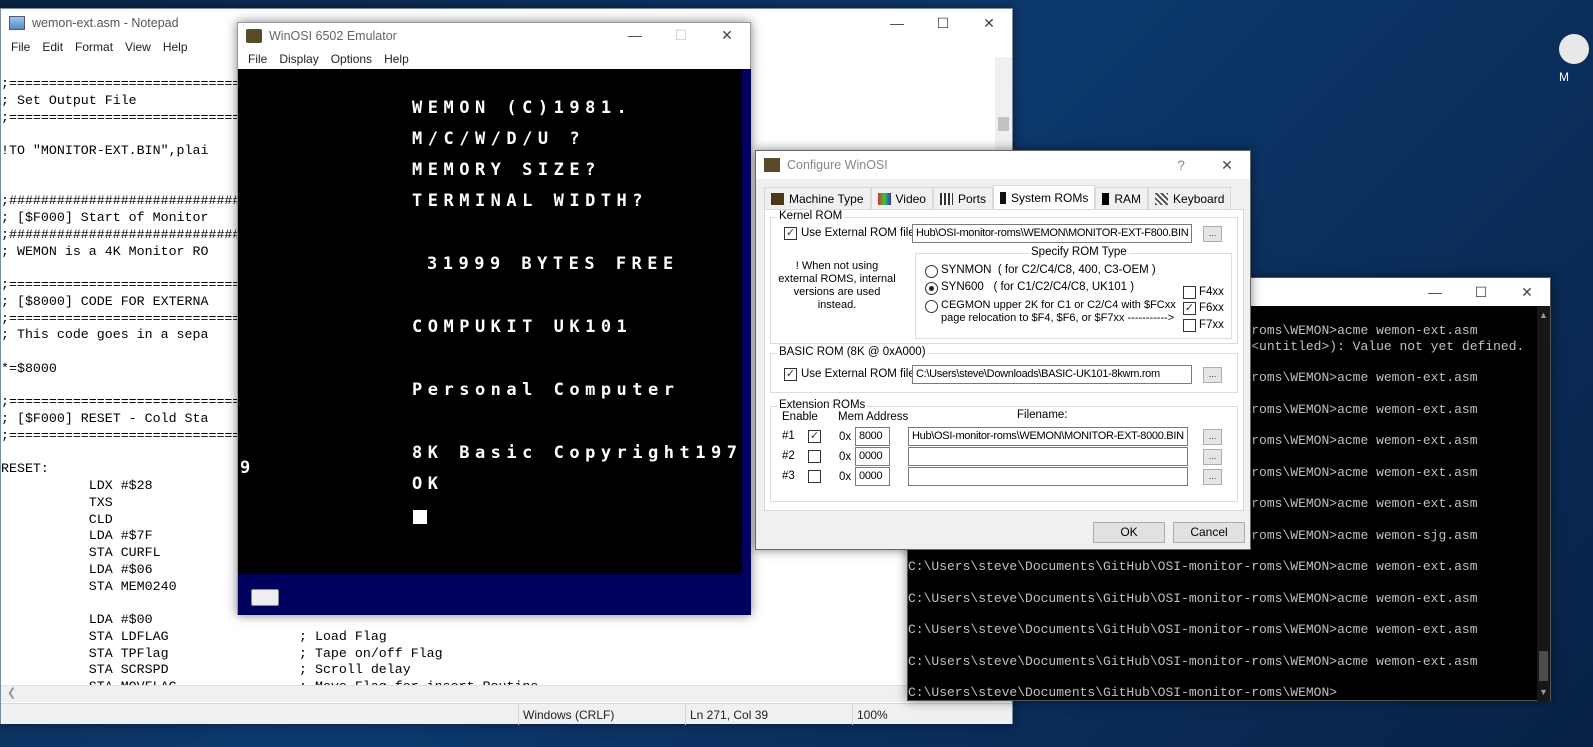 This screenshot has height=747, width=1593. Describe the element at coordinates (1543, 503) in the screenshot. I see `console-scrollbar: ▲ ▼` at that location.